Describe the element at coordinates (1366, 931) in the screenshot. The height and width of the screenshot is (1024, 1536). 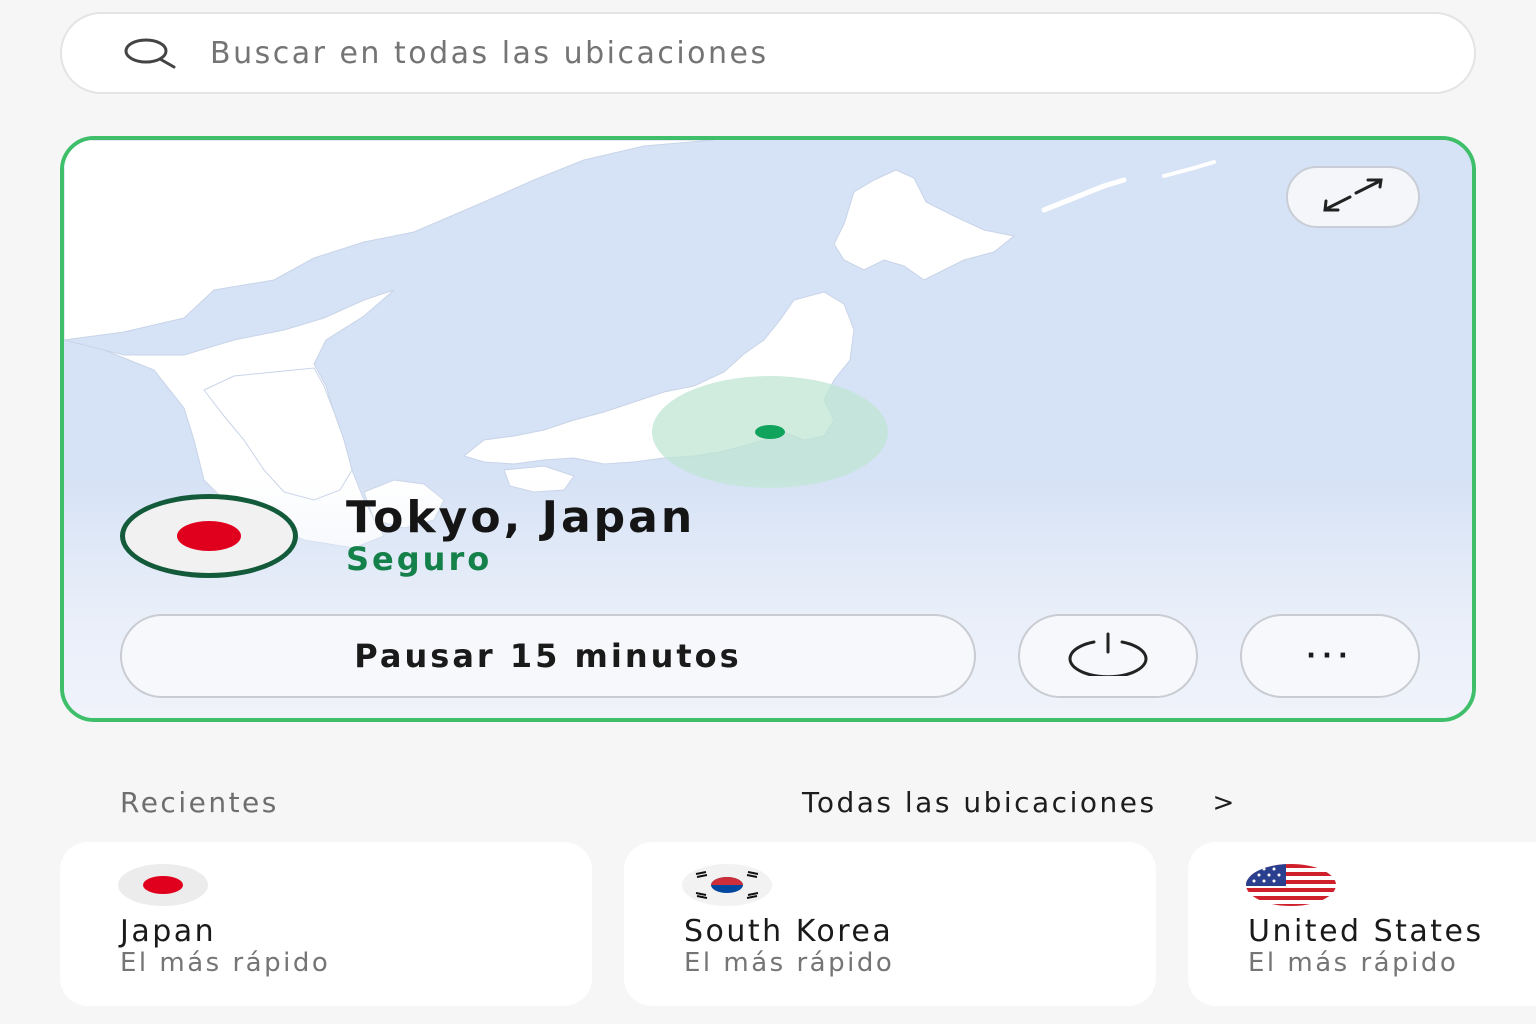
I see `recent-location-name: United States` at that location.